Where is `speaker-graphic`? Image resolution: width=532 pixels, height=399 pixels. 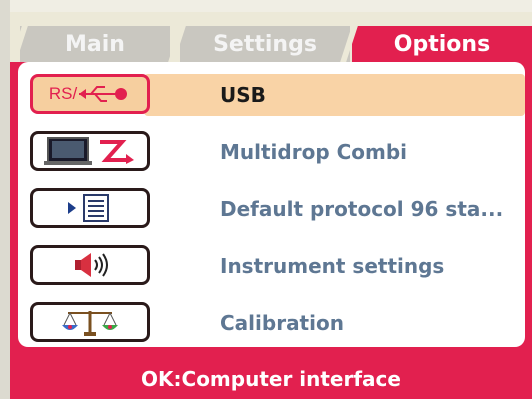 speaker-graphic is located at coordinates (91, 265).